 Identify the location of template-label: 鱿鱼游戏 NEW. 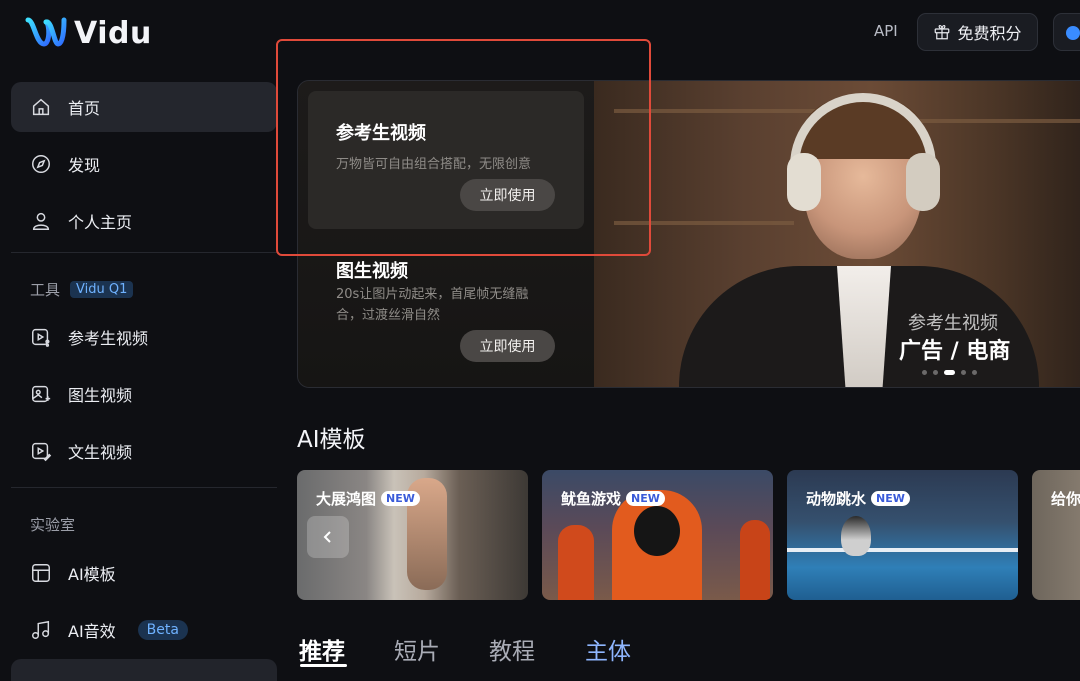
(613, 498).